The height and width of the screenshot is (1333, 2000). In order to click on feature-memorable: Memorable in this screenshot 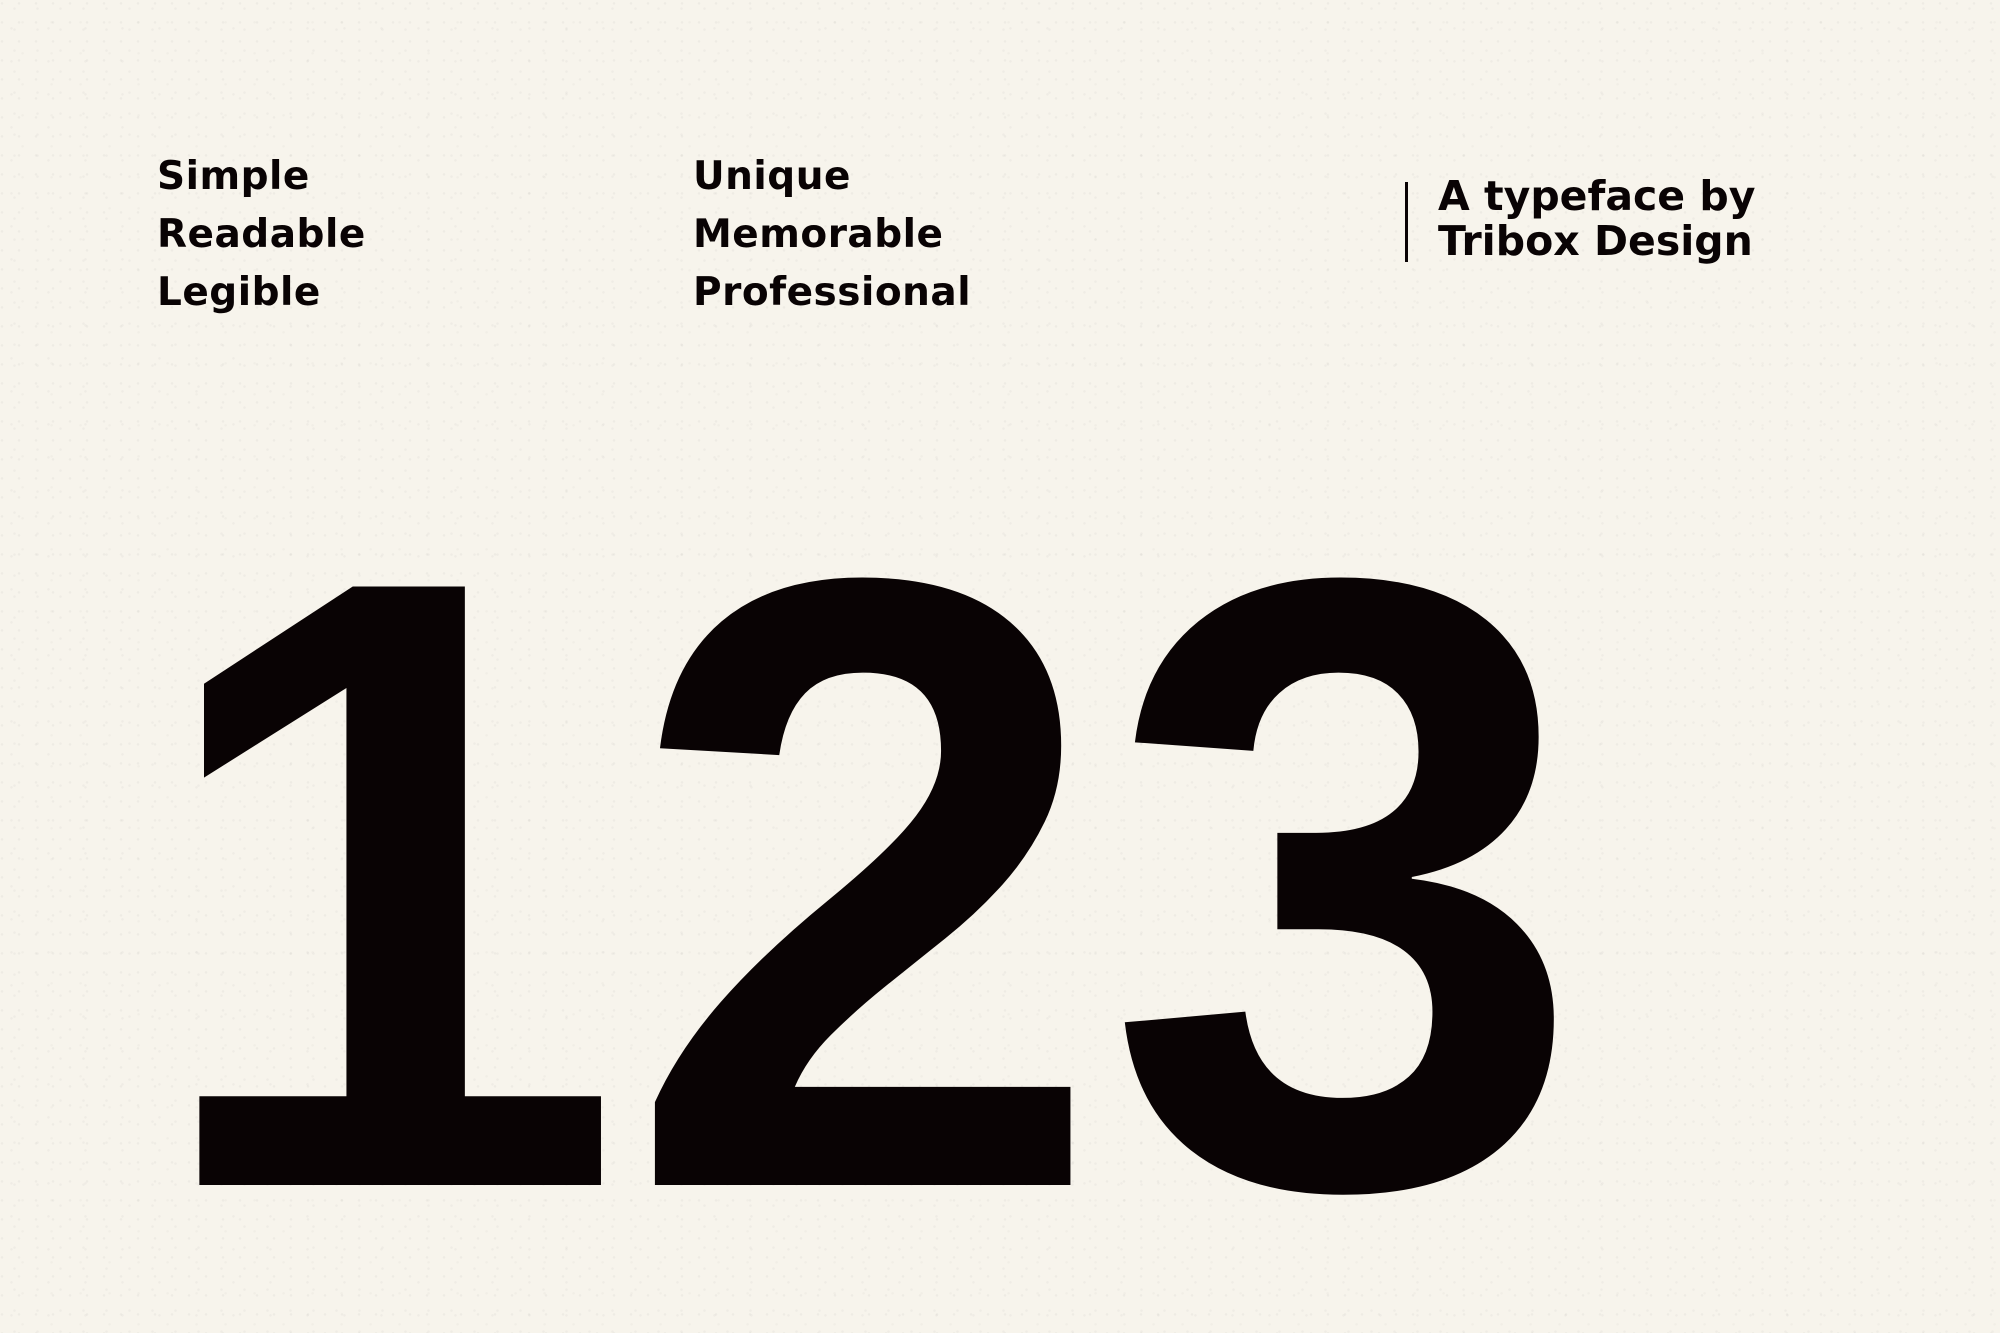, I will do `click(818, 234)`.